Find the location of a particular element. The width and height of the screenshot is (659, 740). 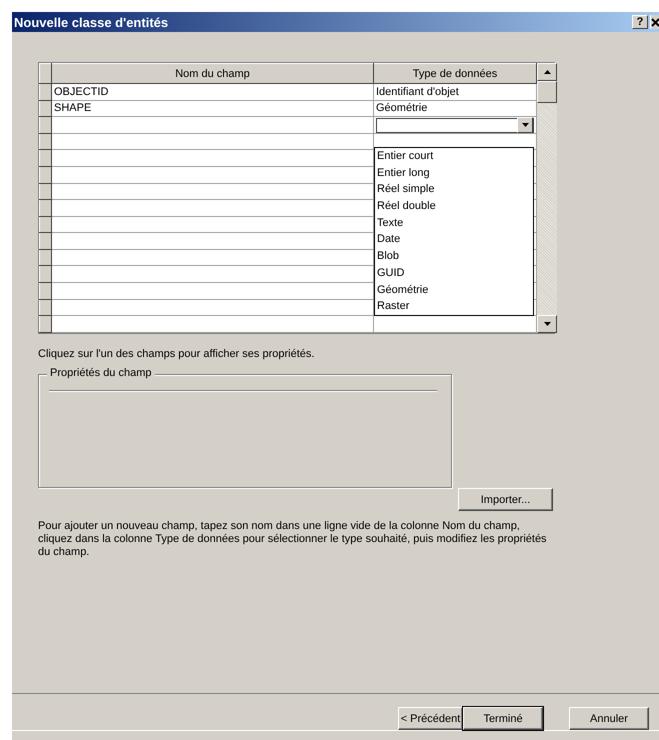

close-icon is located at coordinates (654, 22).